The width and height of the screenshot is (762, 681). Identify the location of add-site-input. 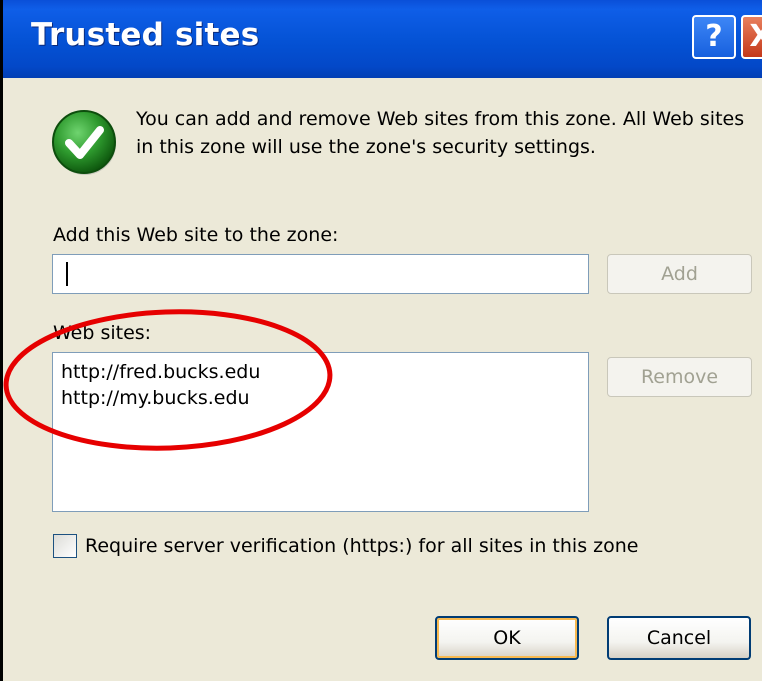
(320, 274).